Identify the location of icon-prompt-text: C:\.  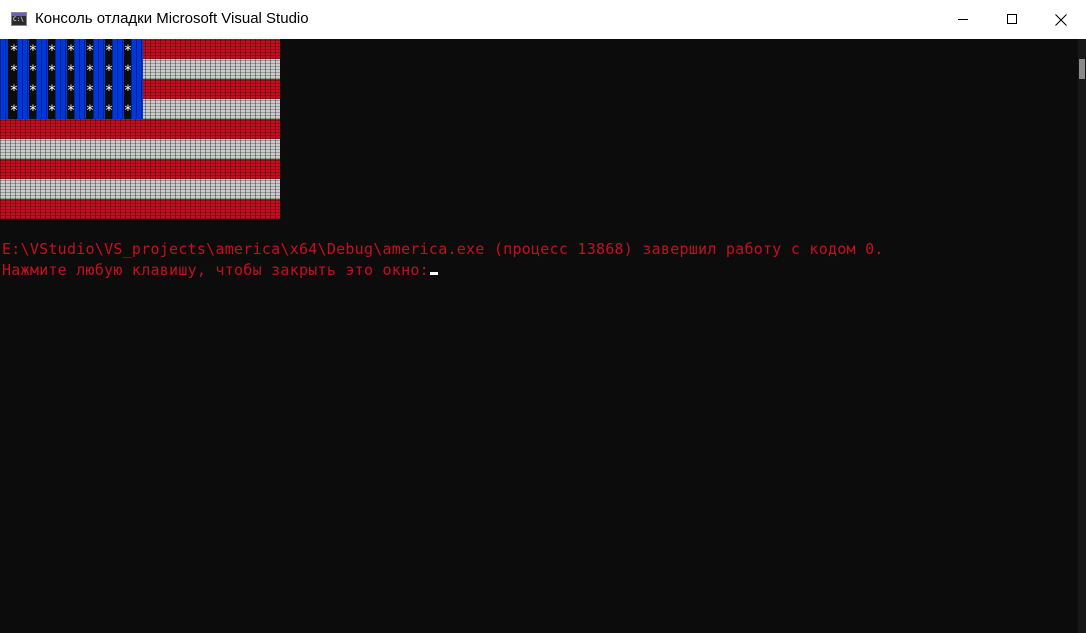
(18, 19).